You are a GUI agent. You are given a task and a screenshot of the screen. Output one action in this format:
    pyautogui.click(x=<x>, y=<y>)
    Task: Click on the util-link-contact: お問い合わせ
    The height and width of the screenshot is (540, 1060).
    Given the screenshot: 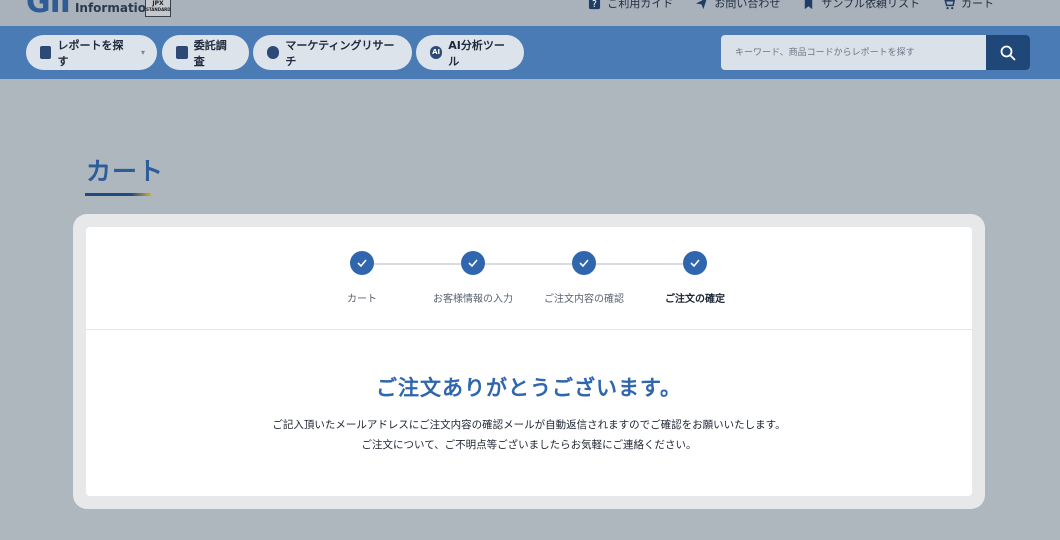 What is the action you would take?
    pyautogui.click(x=737, y=5)
    